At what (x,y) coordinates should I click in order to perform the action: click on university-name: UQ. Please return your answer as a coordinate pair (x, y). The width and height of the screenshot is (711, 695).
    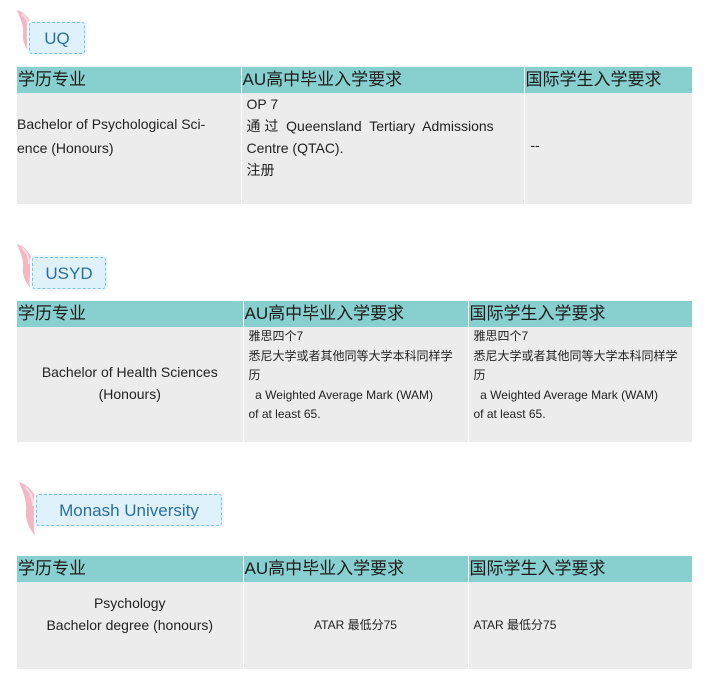
    Looking at the image, I should click on (57, 38).